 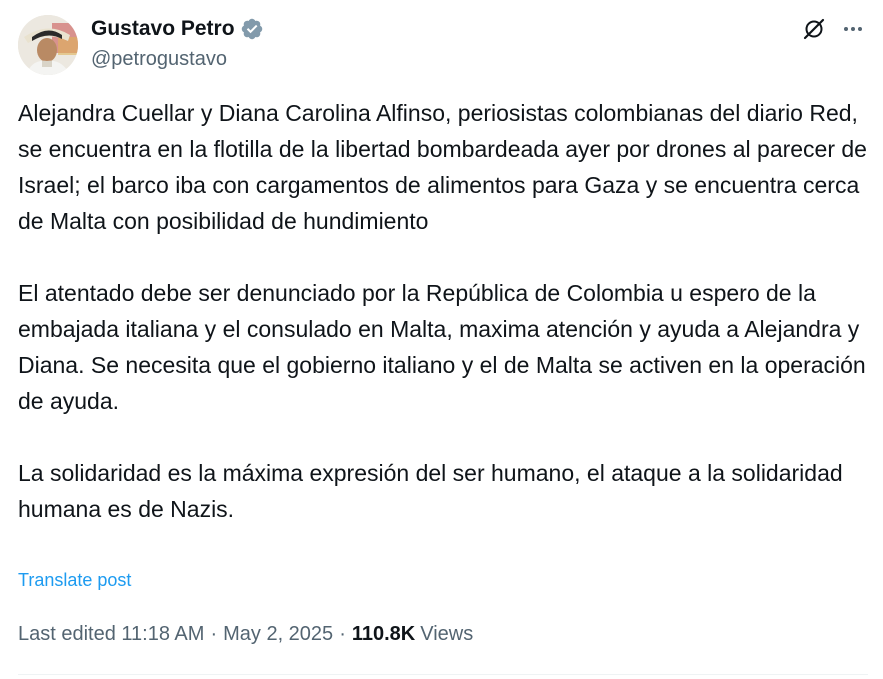 What do you see at coordinates (278, 634) in the screenshot?
I see `post-date: May 2, 2025` at bounding box center [278, 634].